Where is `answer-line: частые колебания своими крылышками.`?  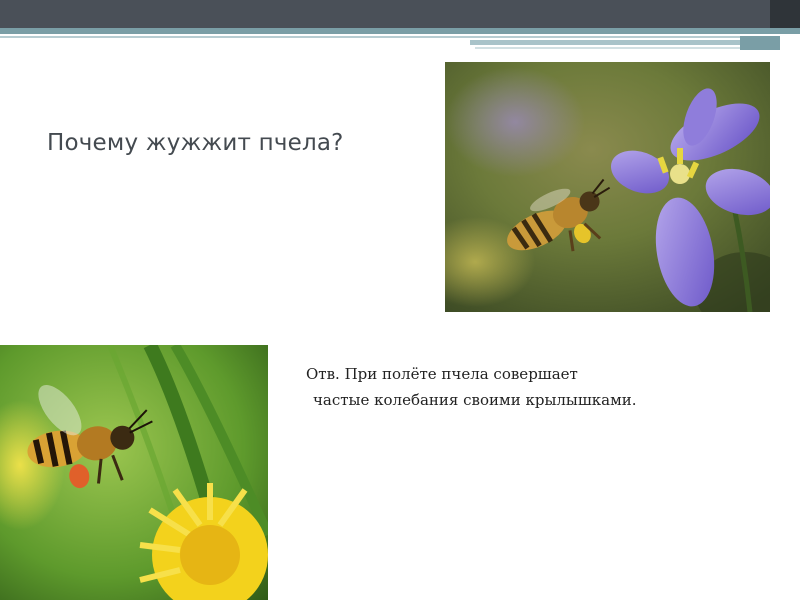 answer-line: частые колебания своими крылышками. is located at coordinates (475, 400).